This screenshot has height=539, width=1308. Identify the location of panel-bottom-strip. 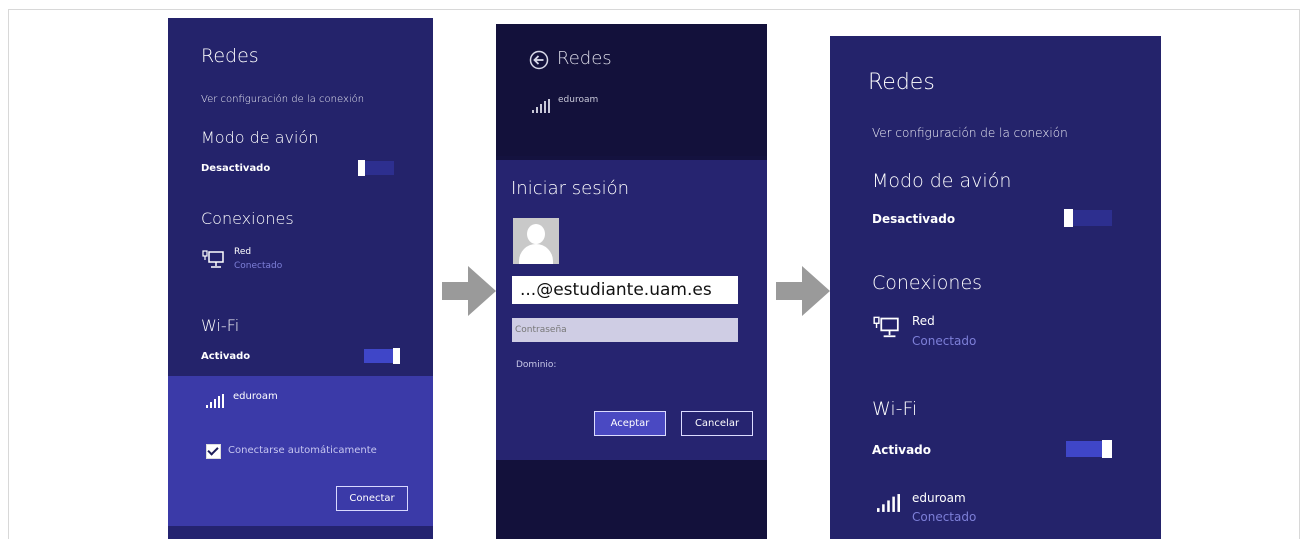
(300, 532).